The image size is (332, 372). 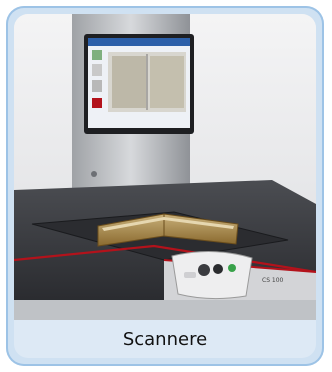 I want to click on monitor-icon, so click(x=139, y=84).